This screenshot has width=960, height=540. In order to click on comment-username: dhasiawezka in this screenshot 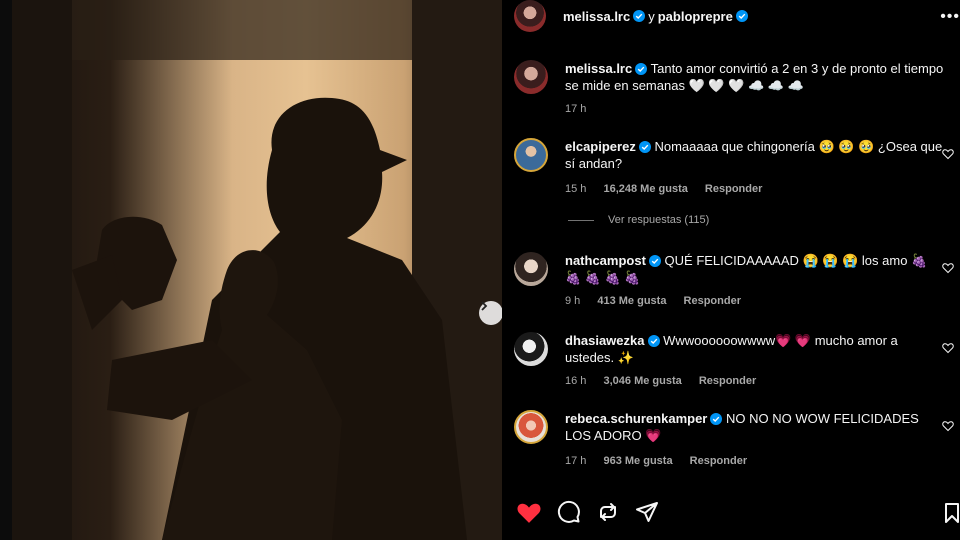, I will do `click(605, 340)`.